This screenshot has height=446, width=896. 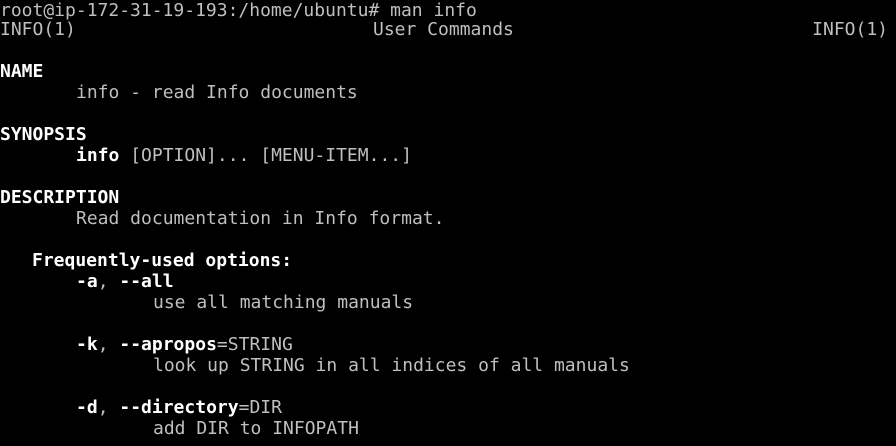 I want to click on option-description: add DIR to INFOPATH, so click(x=256, y=428).